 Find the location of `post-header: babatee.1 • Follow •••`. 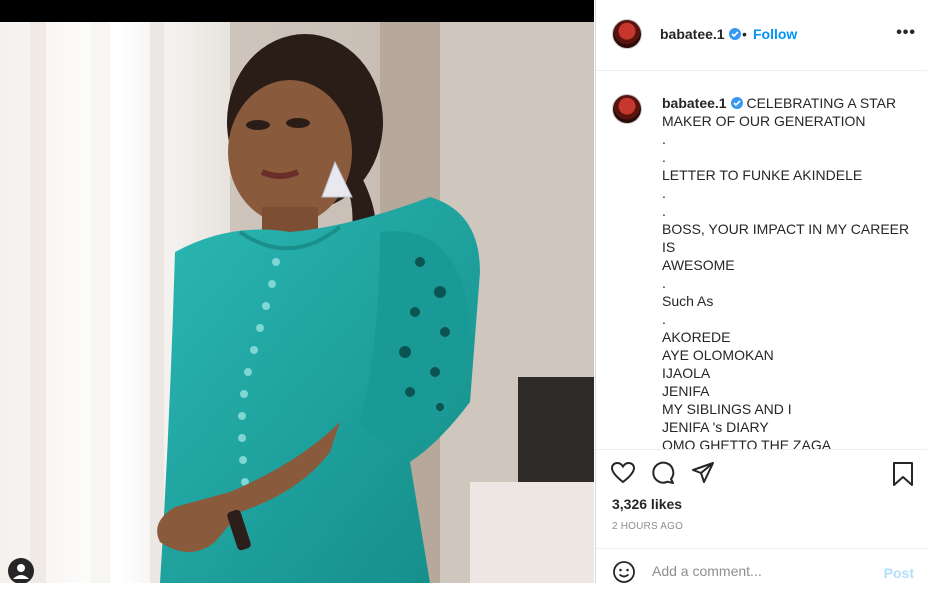

post-header: babatee.1 • Follow ••• is located at coordinates (761, 35).